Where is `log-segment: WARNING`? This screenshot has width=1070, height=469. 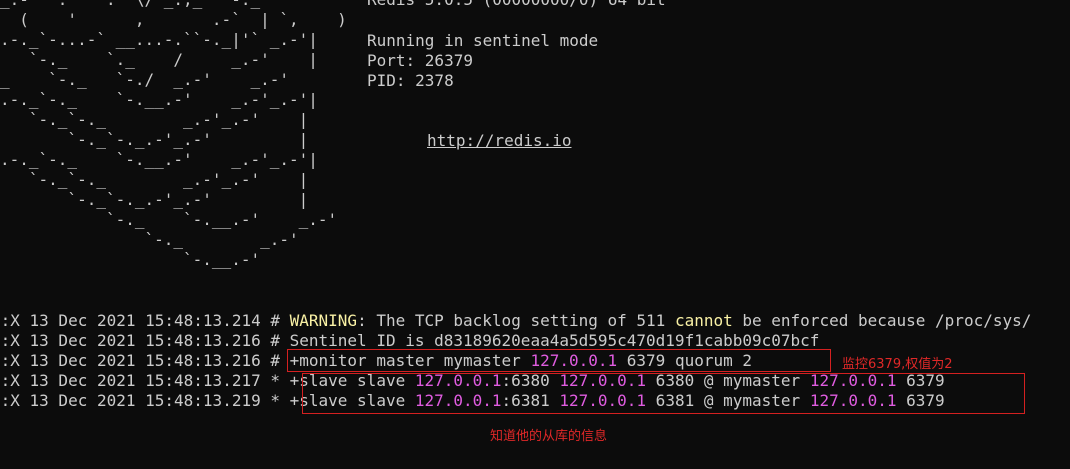
log-segment: WARNING is located at coordinates (323, 320).